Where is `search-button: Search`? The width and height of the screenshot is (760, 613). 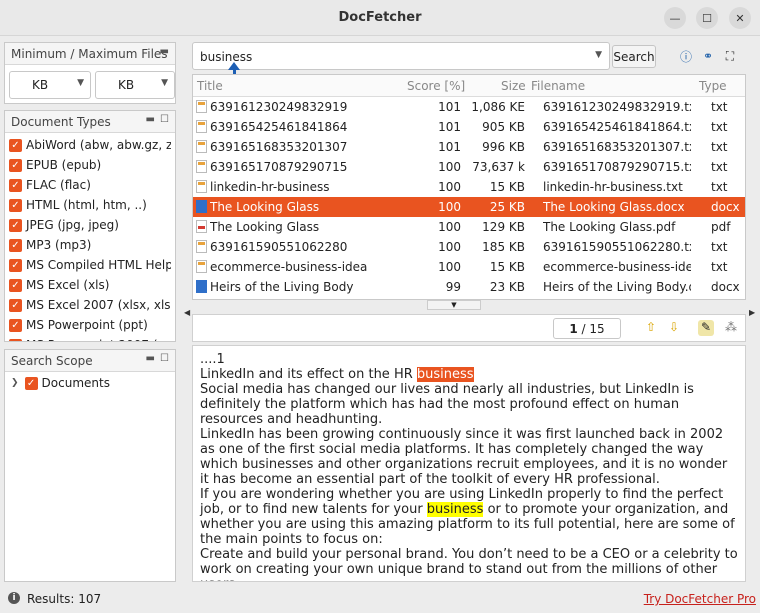 search-button: Search is located at coordinates (634, 56).